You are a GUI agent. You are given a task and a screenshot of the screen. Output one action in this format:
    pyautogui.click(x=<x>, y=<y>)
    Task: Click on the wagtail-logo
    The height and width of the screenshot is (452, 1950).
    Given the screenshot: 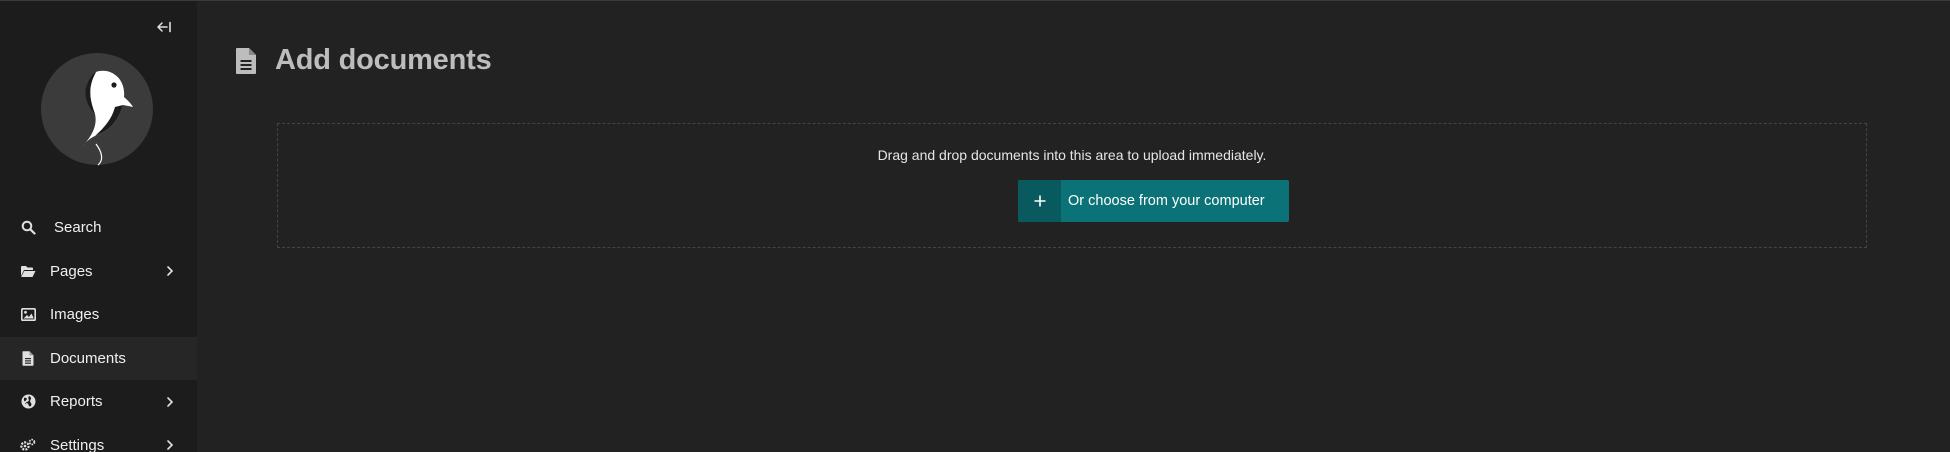 What is the action you would take?
    pyautogui.click(x=97, y=109)
    